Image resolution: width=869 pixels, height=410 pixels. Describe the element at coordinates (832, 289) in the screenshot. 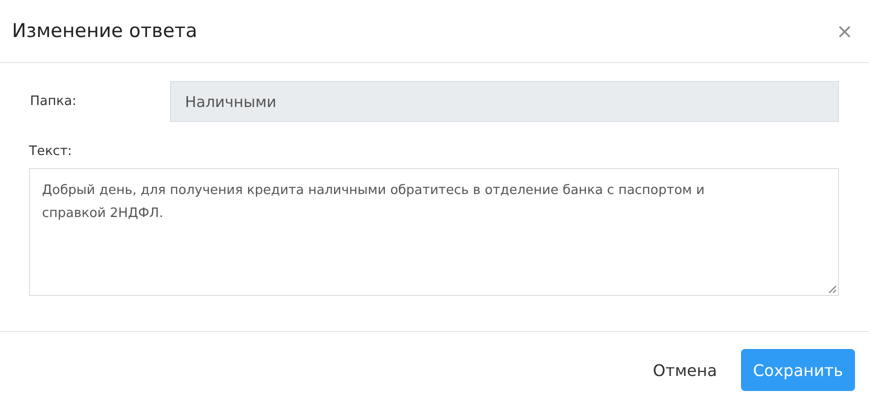

I see `resize-grip-icon` at that location.